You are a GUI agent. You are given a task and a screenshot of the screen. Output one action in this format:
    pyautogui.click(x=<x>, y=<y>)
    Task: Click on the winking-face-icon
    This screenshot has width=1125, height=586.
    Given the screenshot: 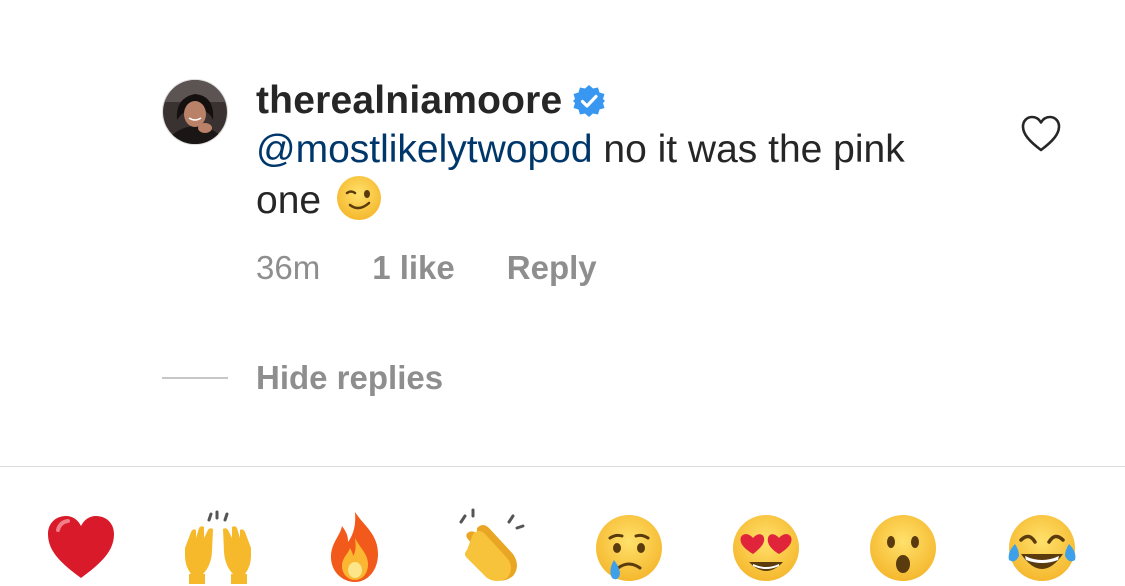 What is the action you would take?
    pyautogui.click(x=359, y=198)
    